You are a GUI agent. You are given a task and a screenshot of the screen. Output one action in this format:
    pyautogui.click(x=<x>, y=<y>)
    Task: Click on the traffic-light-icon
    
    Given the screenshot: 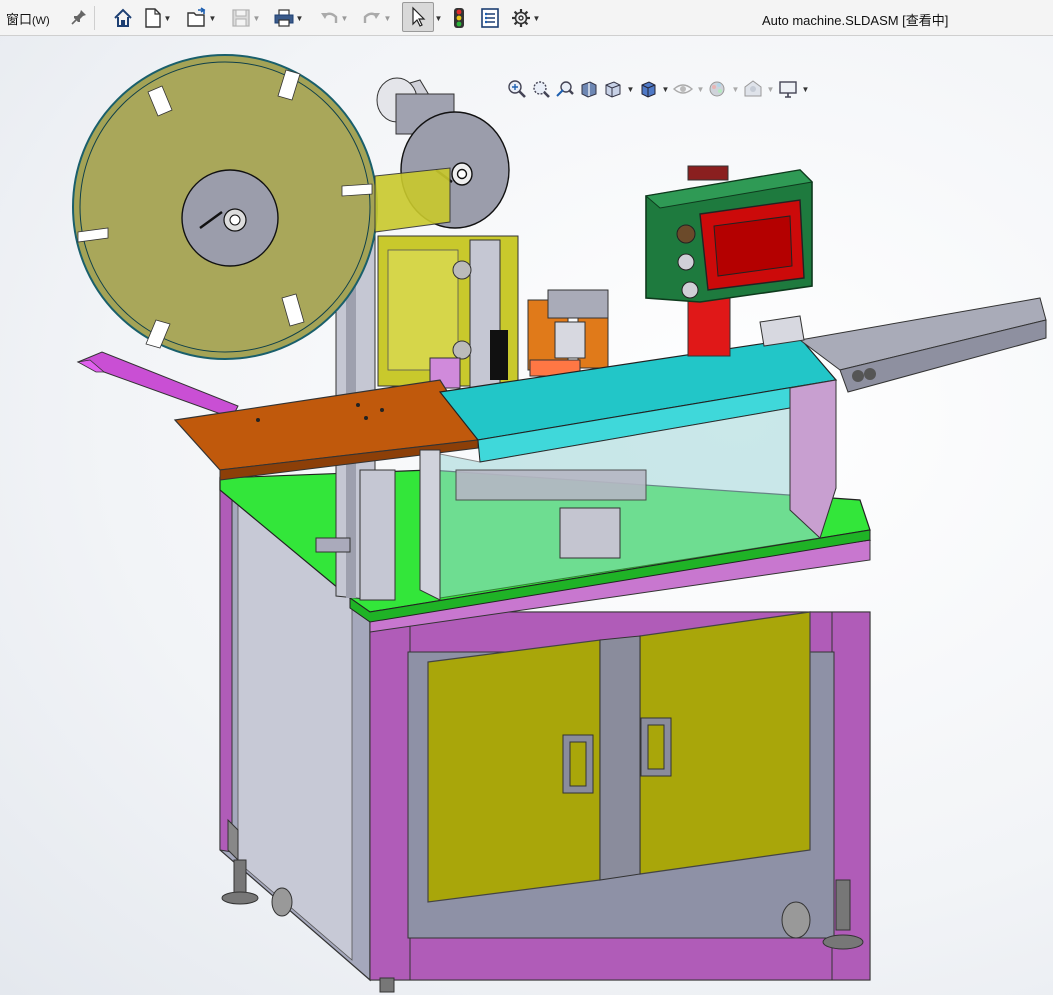 What is the action you would take?
    pyautogui.click(x=459, y=18)
    